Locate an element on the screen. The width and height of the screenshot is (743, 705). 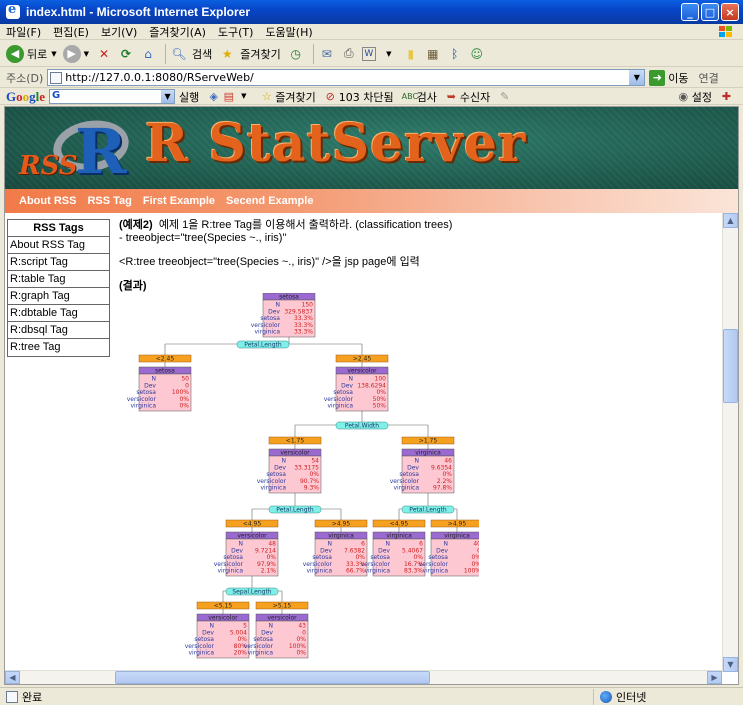
status-bar: 완료 인터넷 is located at coordinates (371, 696).